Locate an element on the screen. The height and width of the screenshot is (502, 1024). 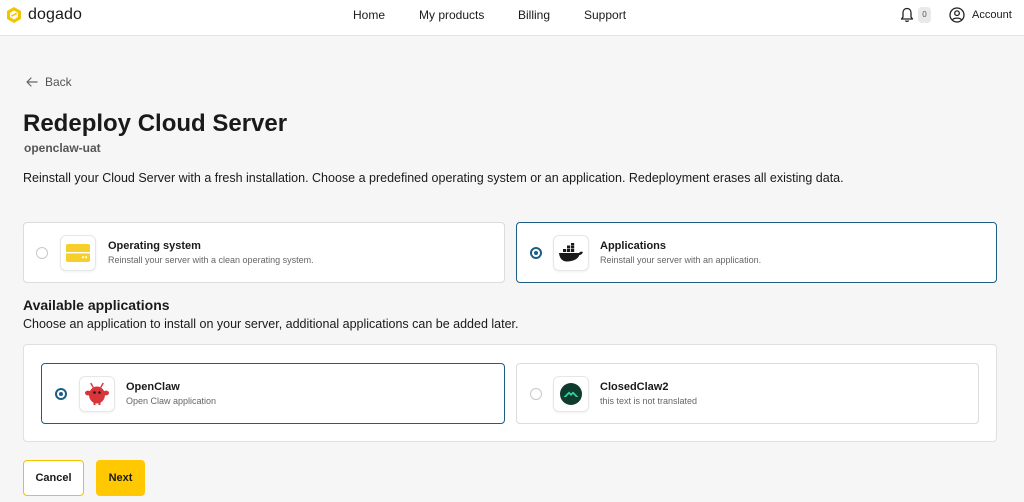
arrow-left-icon is located at coordinates (32, 82).